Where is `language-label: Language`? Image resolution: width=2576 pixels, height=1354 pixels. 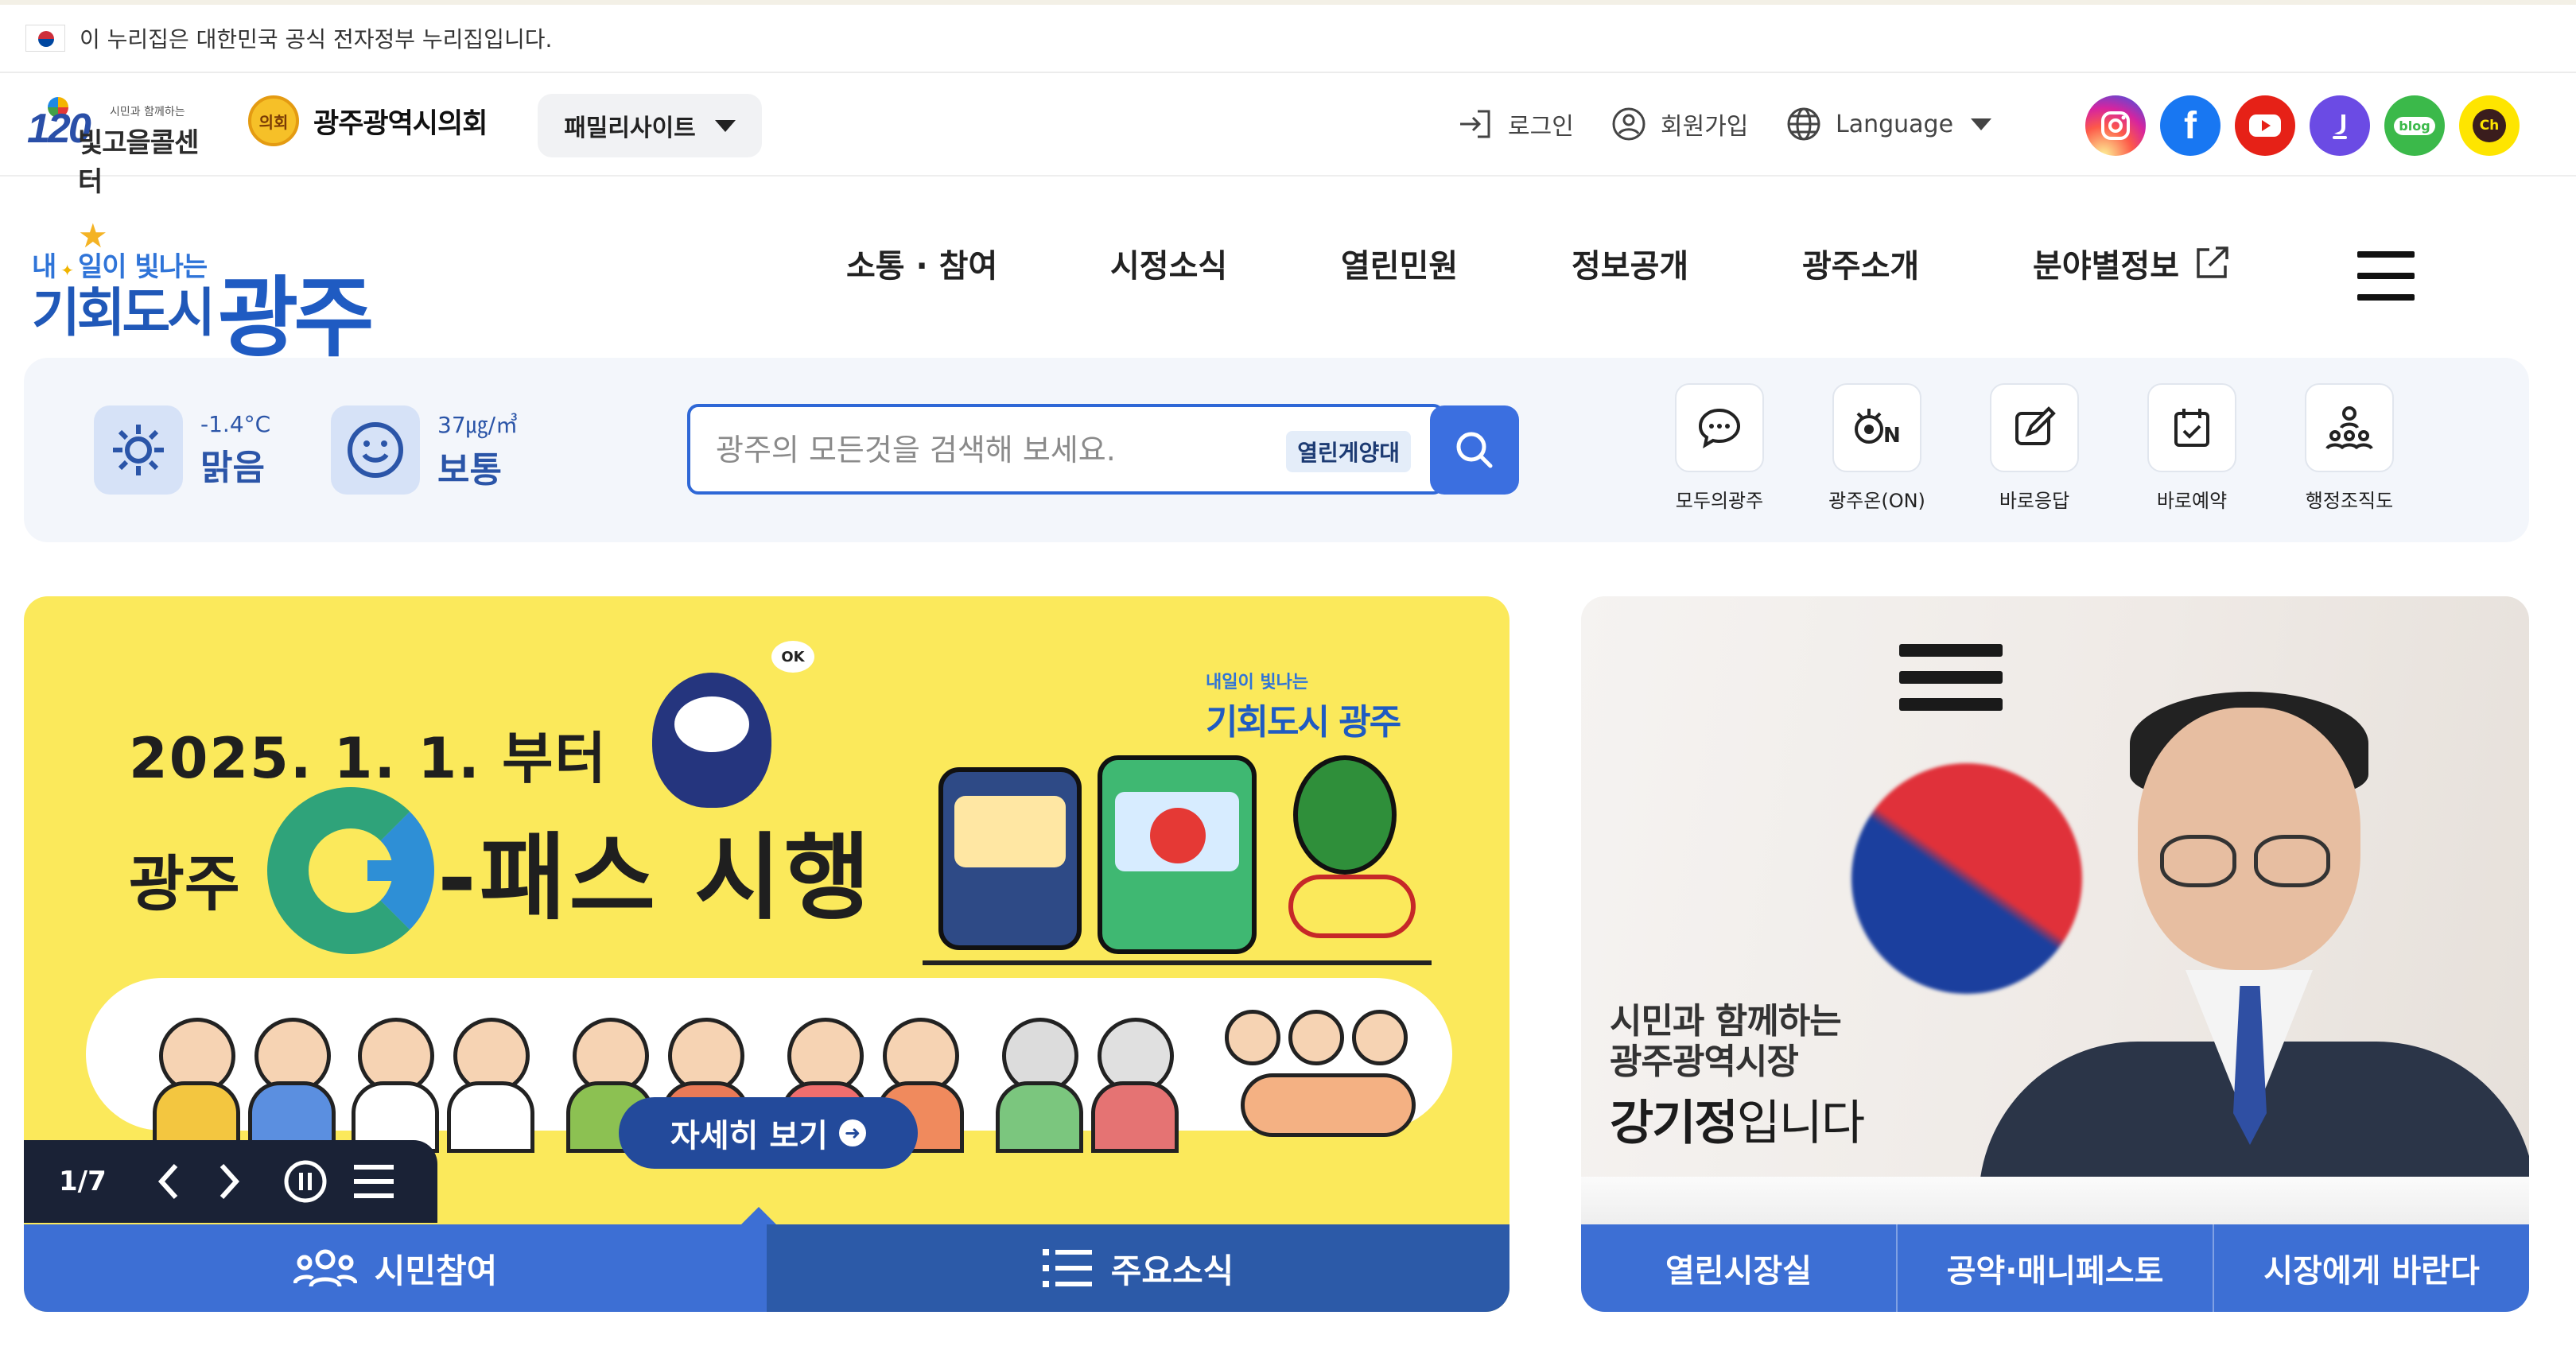 language-label: Language is located at coordinates (1895, 124).